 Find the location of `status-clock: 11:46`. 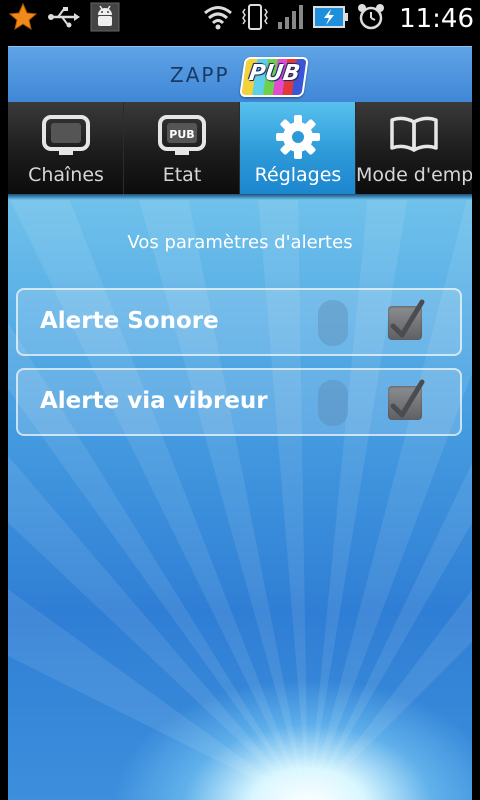

status-clock: 11:46 is located at coordinates (436, 19).